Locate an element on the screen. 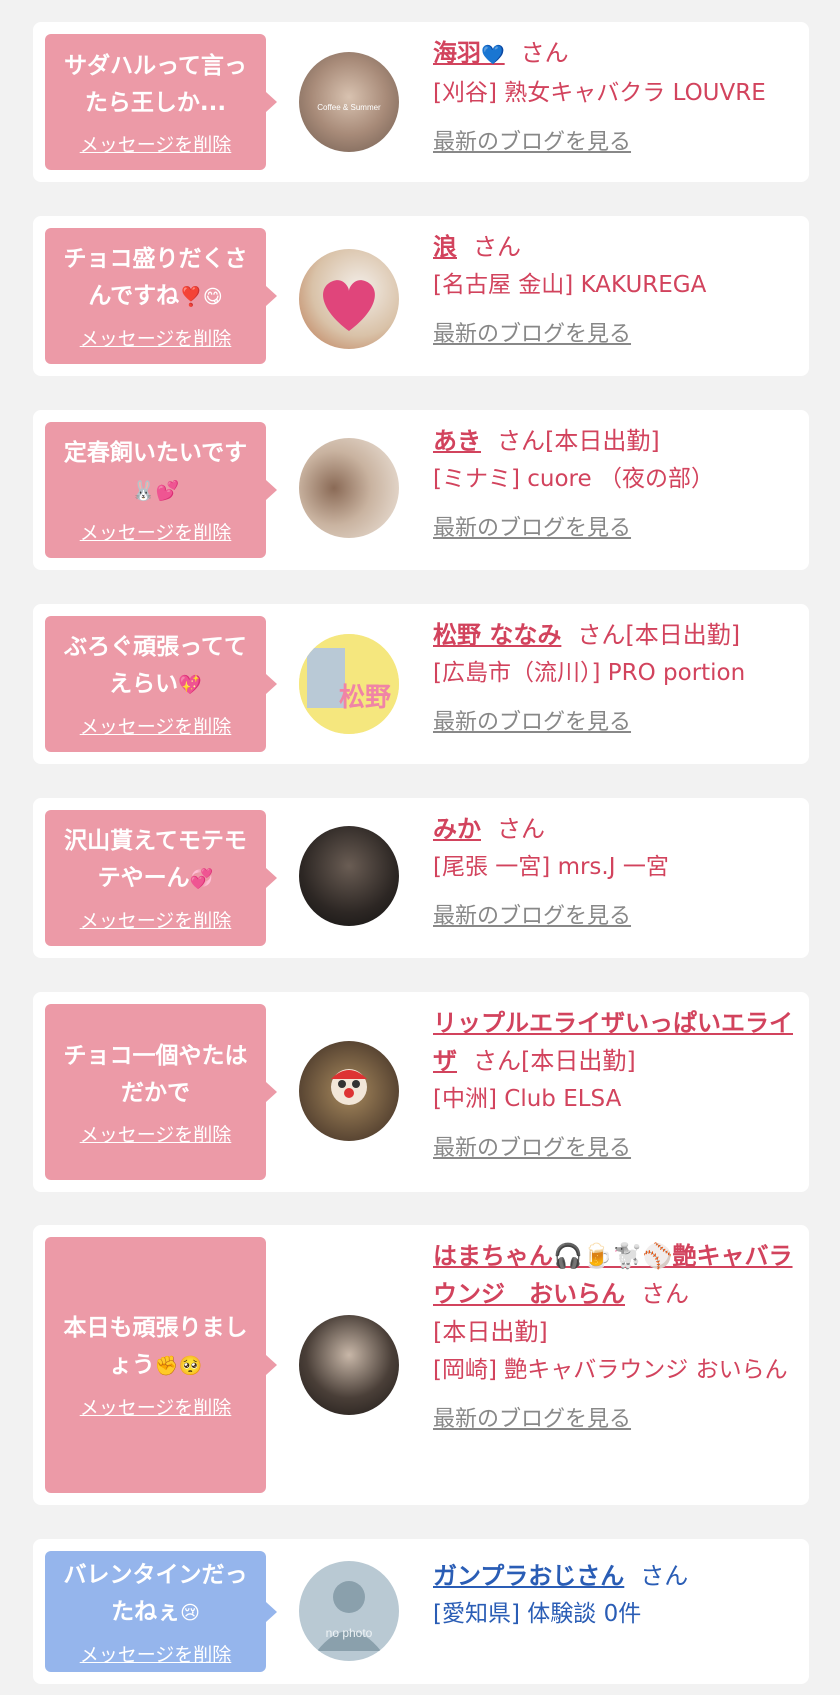 The width and height of the screenshot is (840, 1695). name-line: リップルエライザいっぱいエライザ さん[本日出勤] is located at coordinates (613, 1042).